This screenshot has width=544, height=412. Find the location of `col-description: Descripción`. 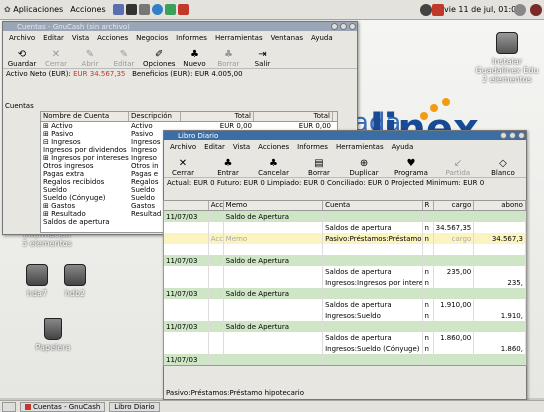

col-description: Descripción is located at coordinates (155, 116).